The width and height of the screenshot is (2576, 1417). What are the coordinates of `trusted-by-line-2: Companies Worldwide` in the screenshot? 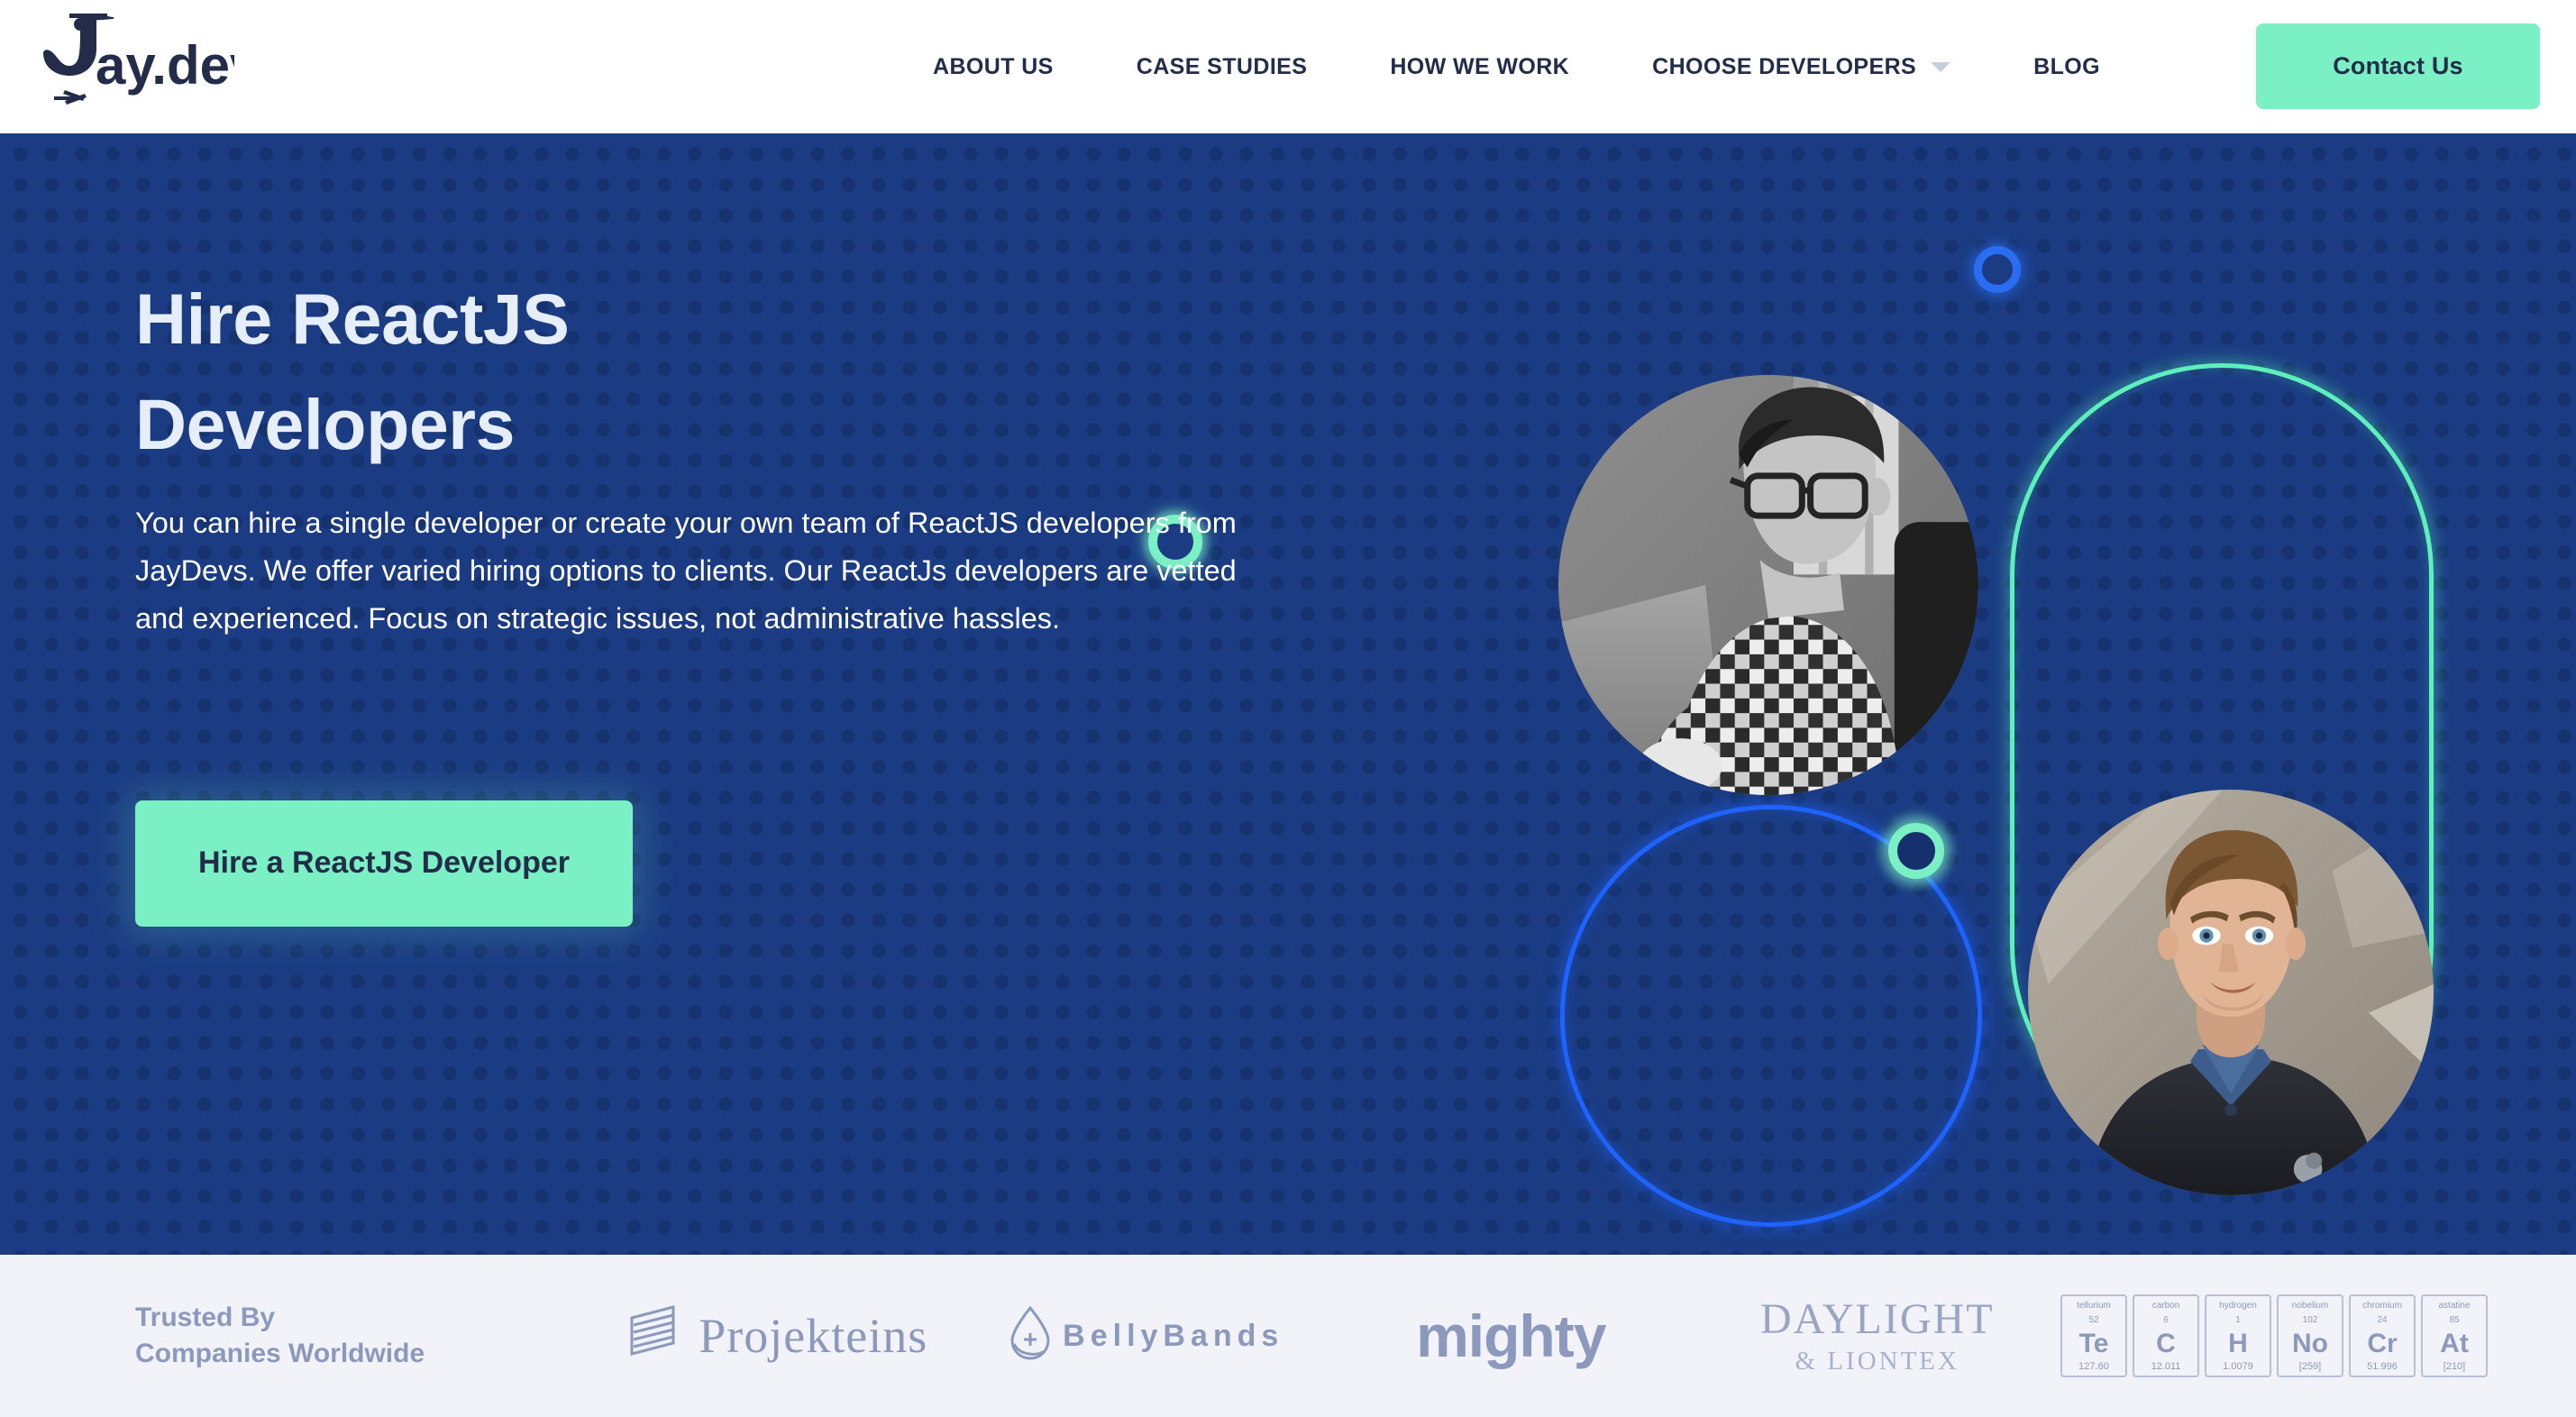 It's located at (280, 1353).